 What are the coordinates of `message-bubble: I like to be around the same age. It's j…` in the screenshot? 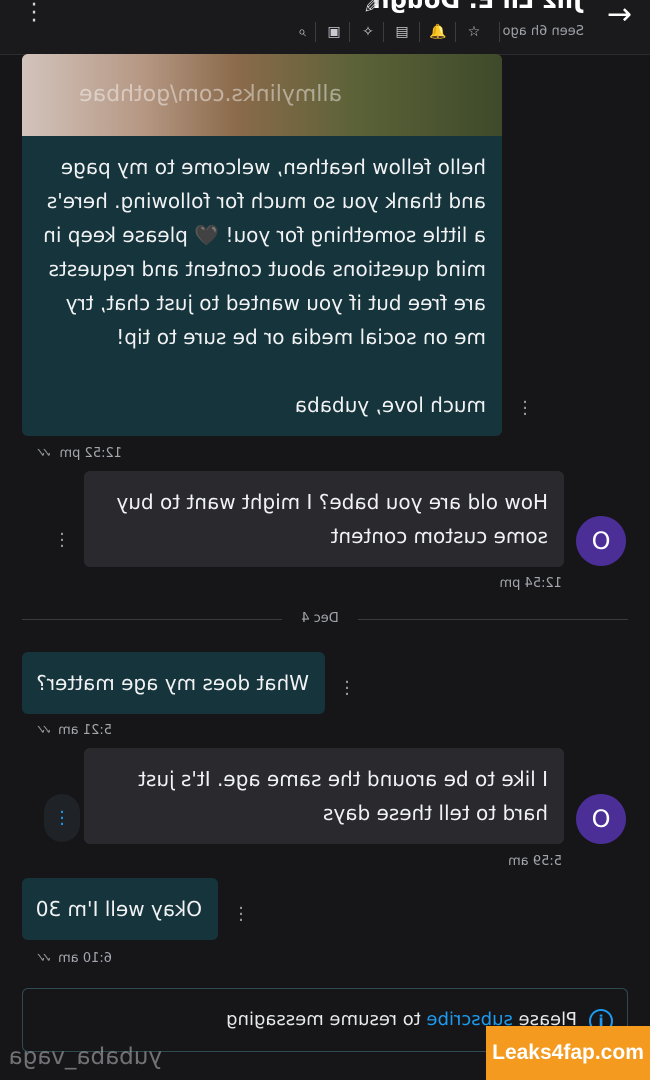 It's located at (324, 796).